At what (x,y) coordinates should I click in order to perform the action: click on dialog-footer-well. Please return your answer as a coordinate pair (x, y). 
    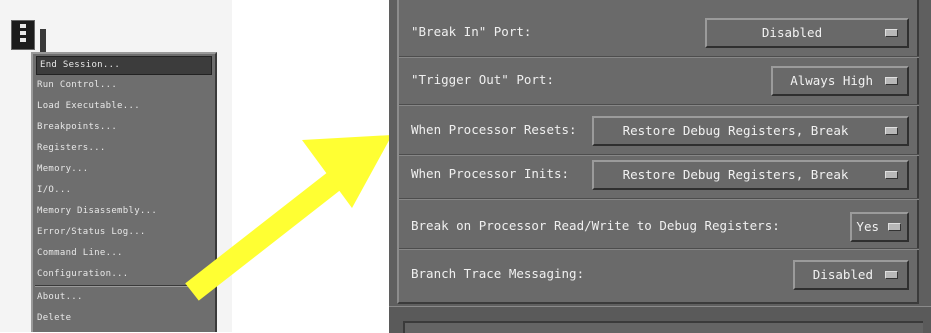
    Looking at the image, I should click on (663, 327).